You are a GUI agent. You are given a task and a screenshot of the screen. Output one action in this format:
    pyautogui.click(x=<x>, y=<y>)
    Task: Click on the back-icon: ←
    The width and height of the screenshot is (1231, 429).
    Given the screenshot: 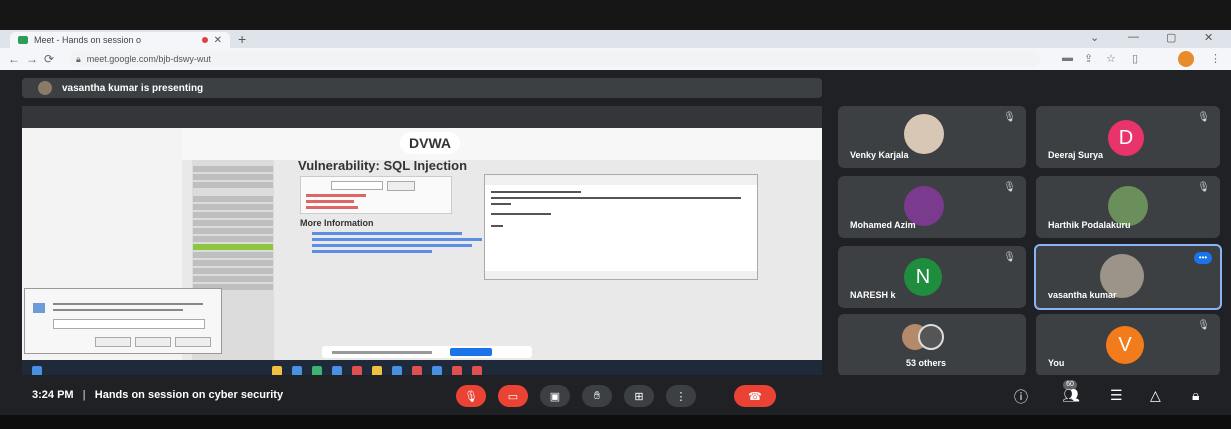 What is the action you would take?
    pyautogui.click(x=14, y=59)
    